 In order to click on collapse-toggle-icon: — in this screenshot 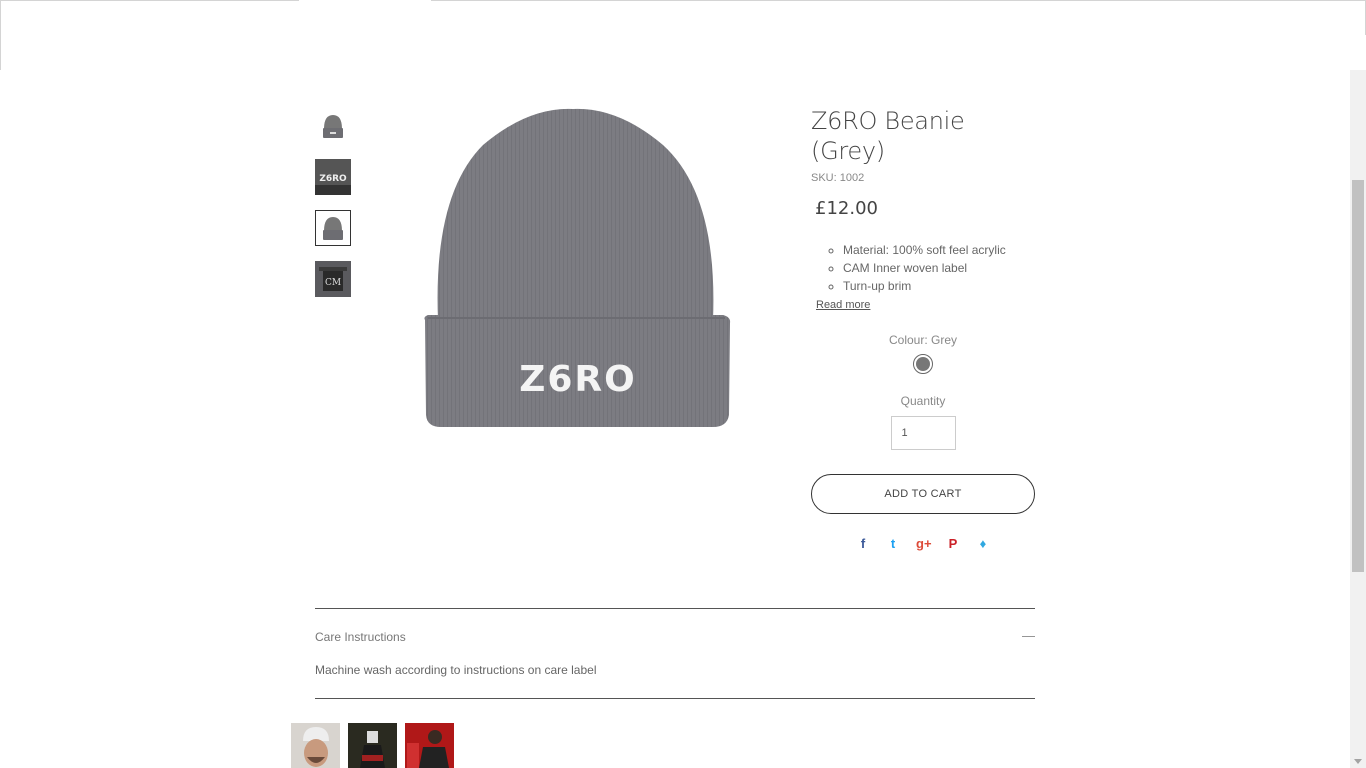, I will do `click(1028, 635)`.